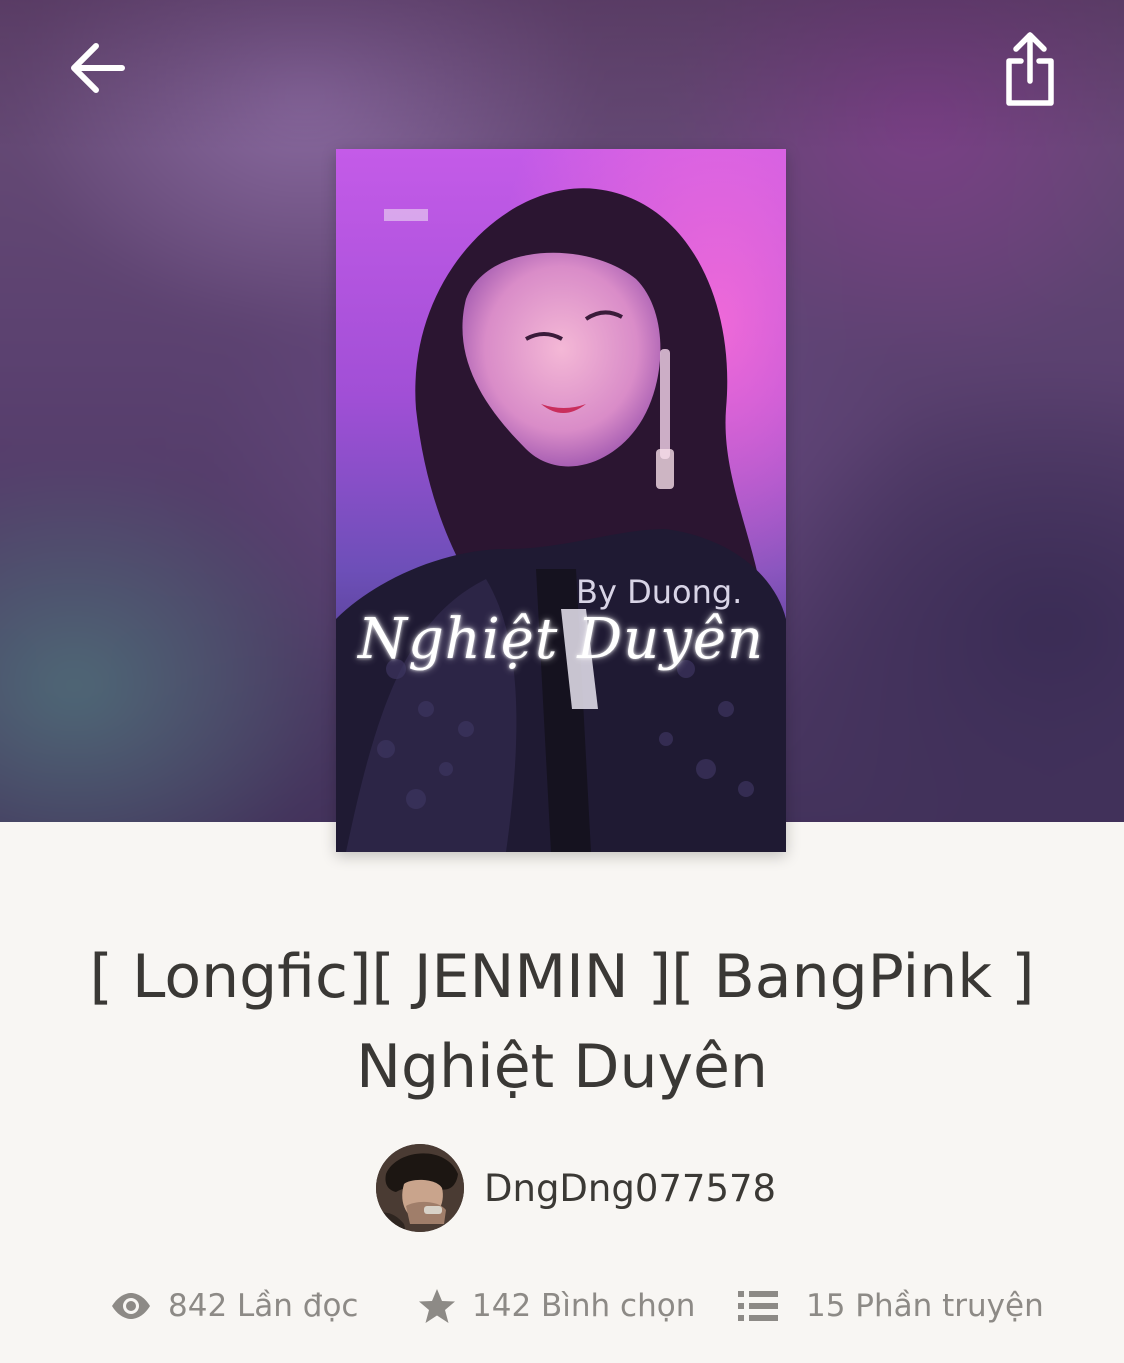  I want to click on star-icon, so click(437, 1306).